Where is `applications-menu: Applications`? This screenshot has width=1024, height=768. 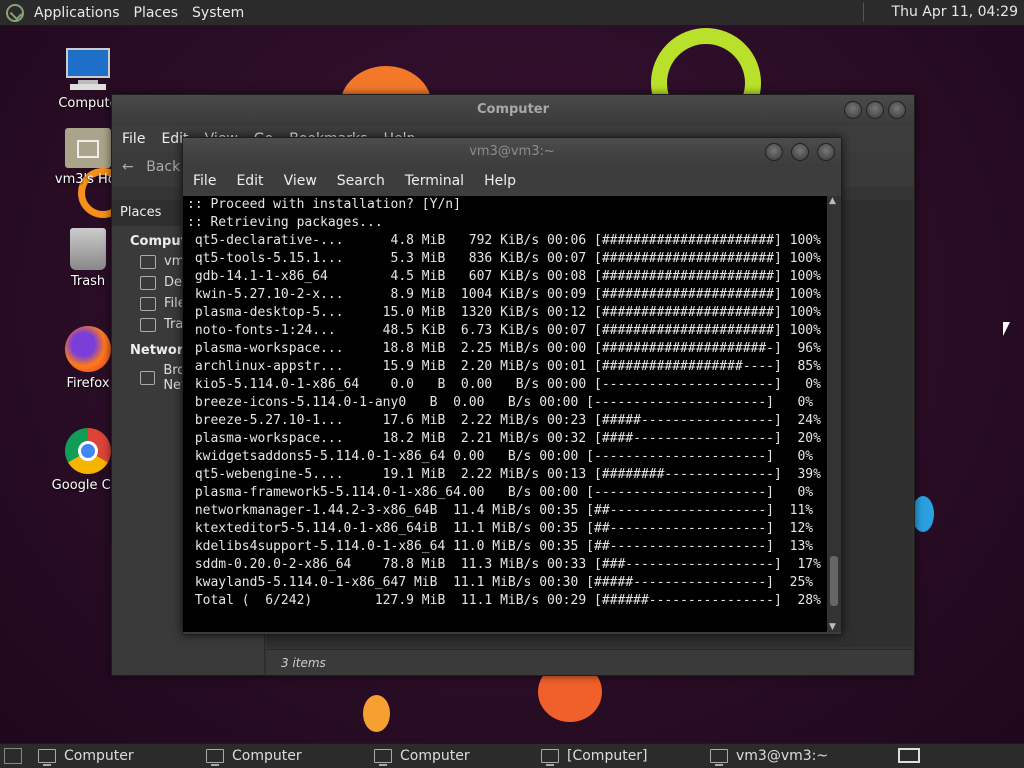 applications-menu: Applications is located at coordinates (77, 13).